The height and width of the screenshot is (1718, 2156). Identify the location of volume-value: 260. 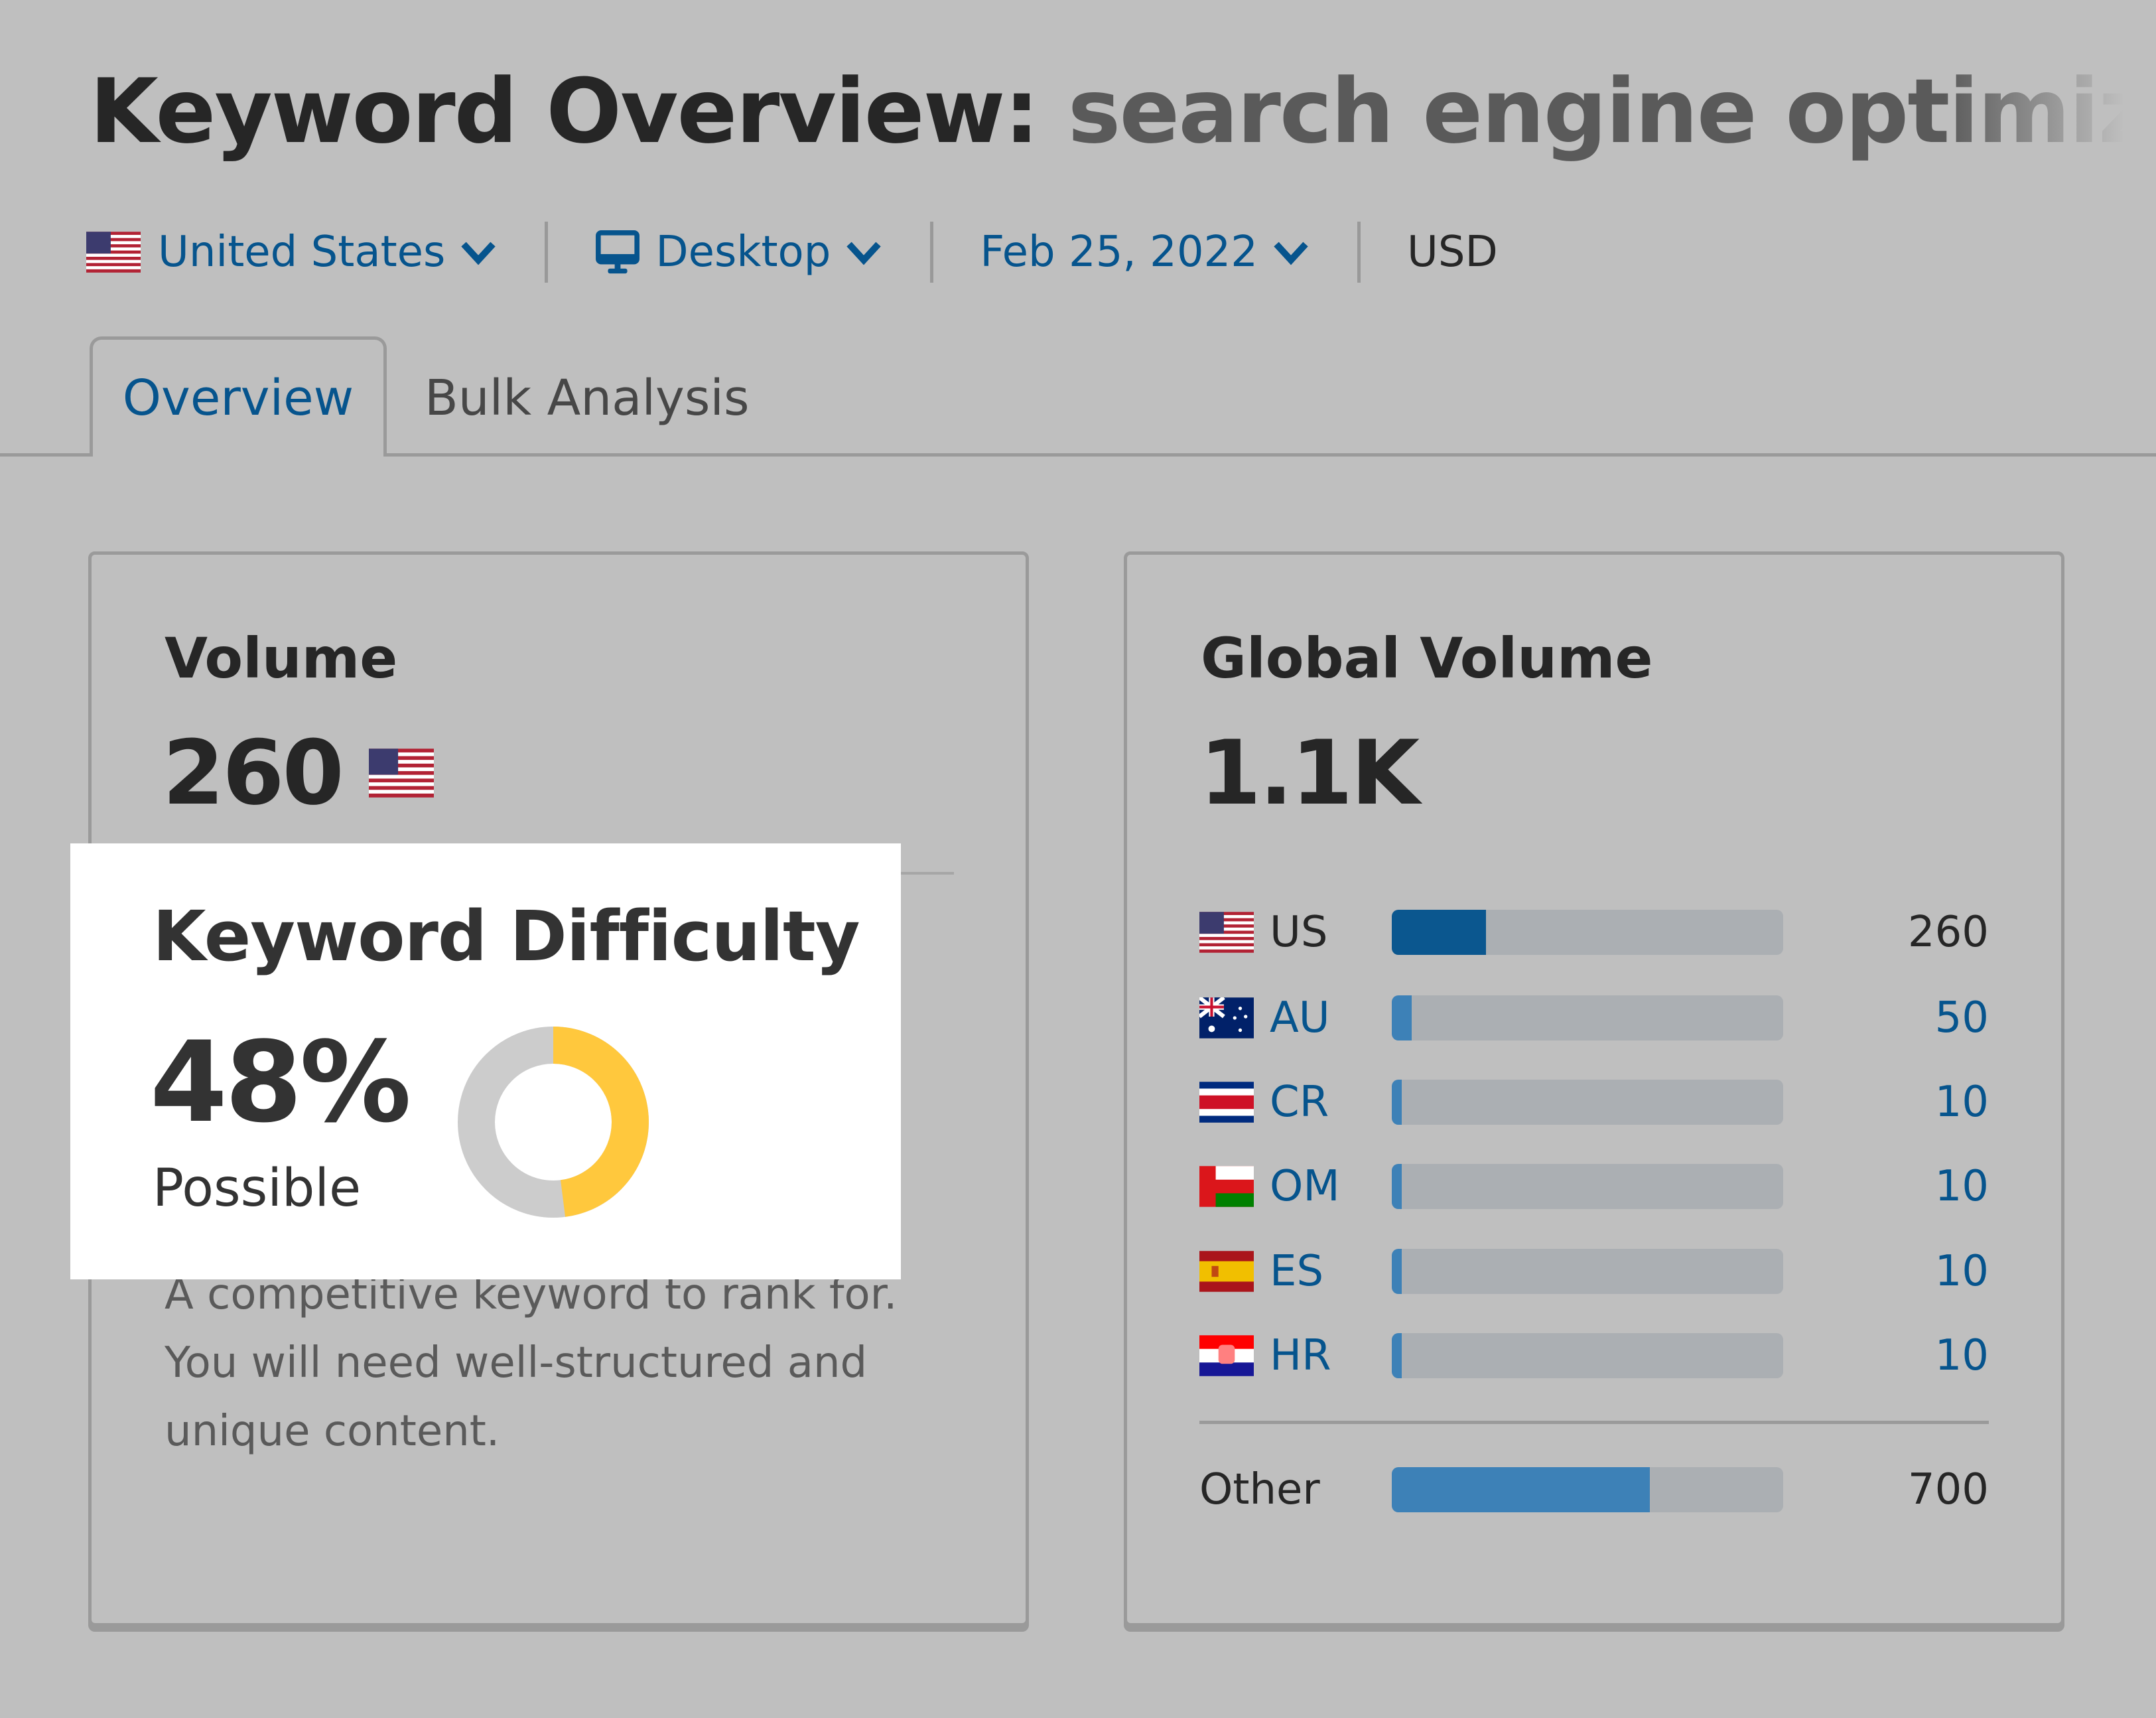
(253, 773).